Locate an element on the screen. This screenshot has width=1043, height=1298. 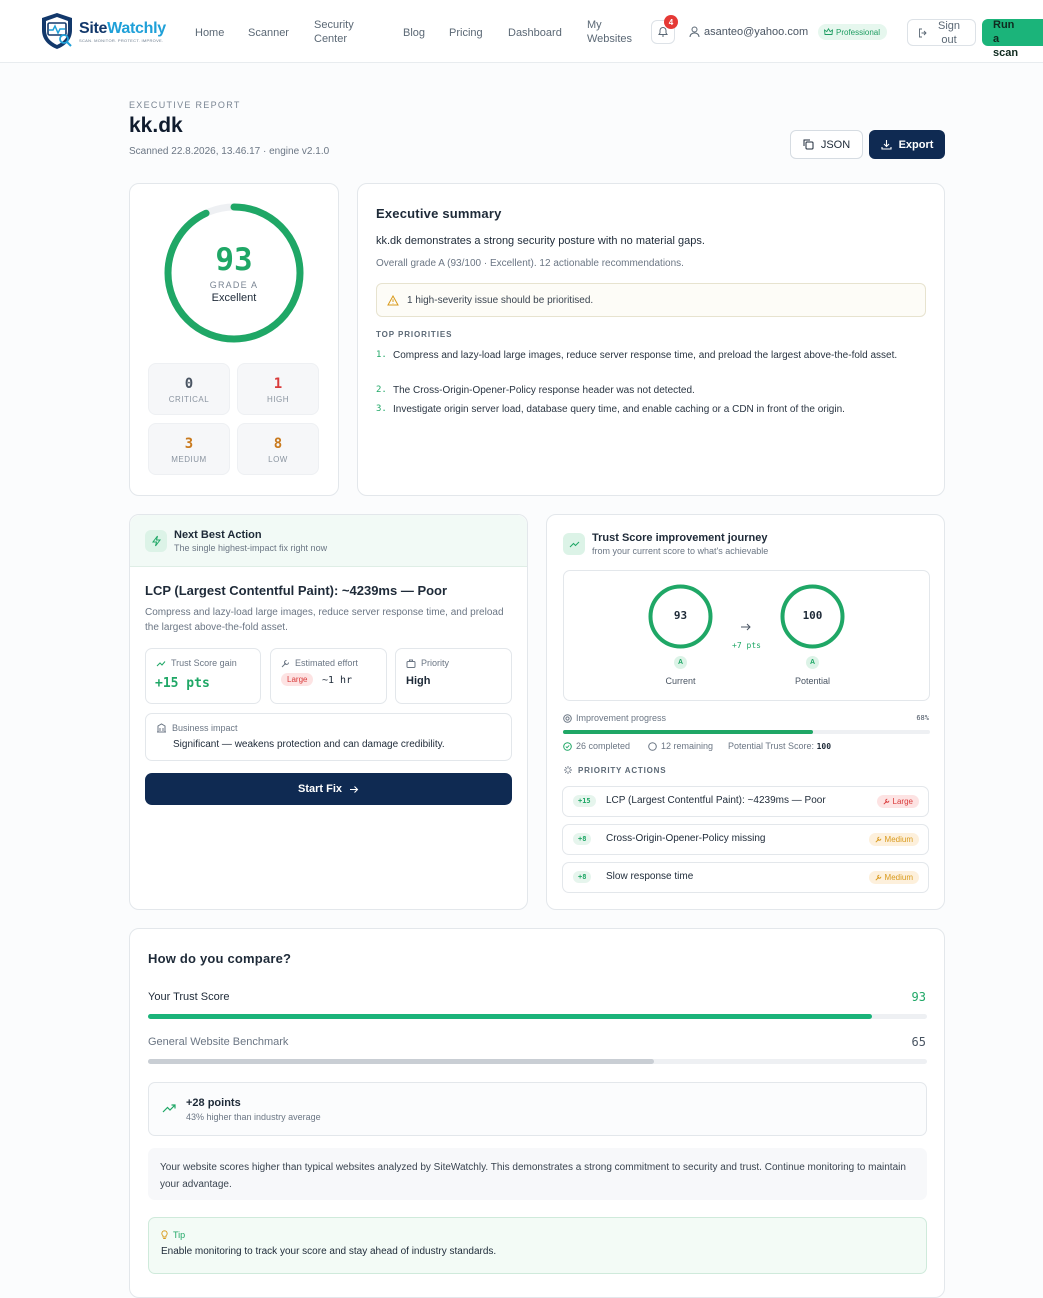
sign-out-button: Sign out is located at coordinates (941, 32).